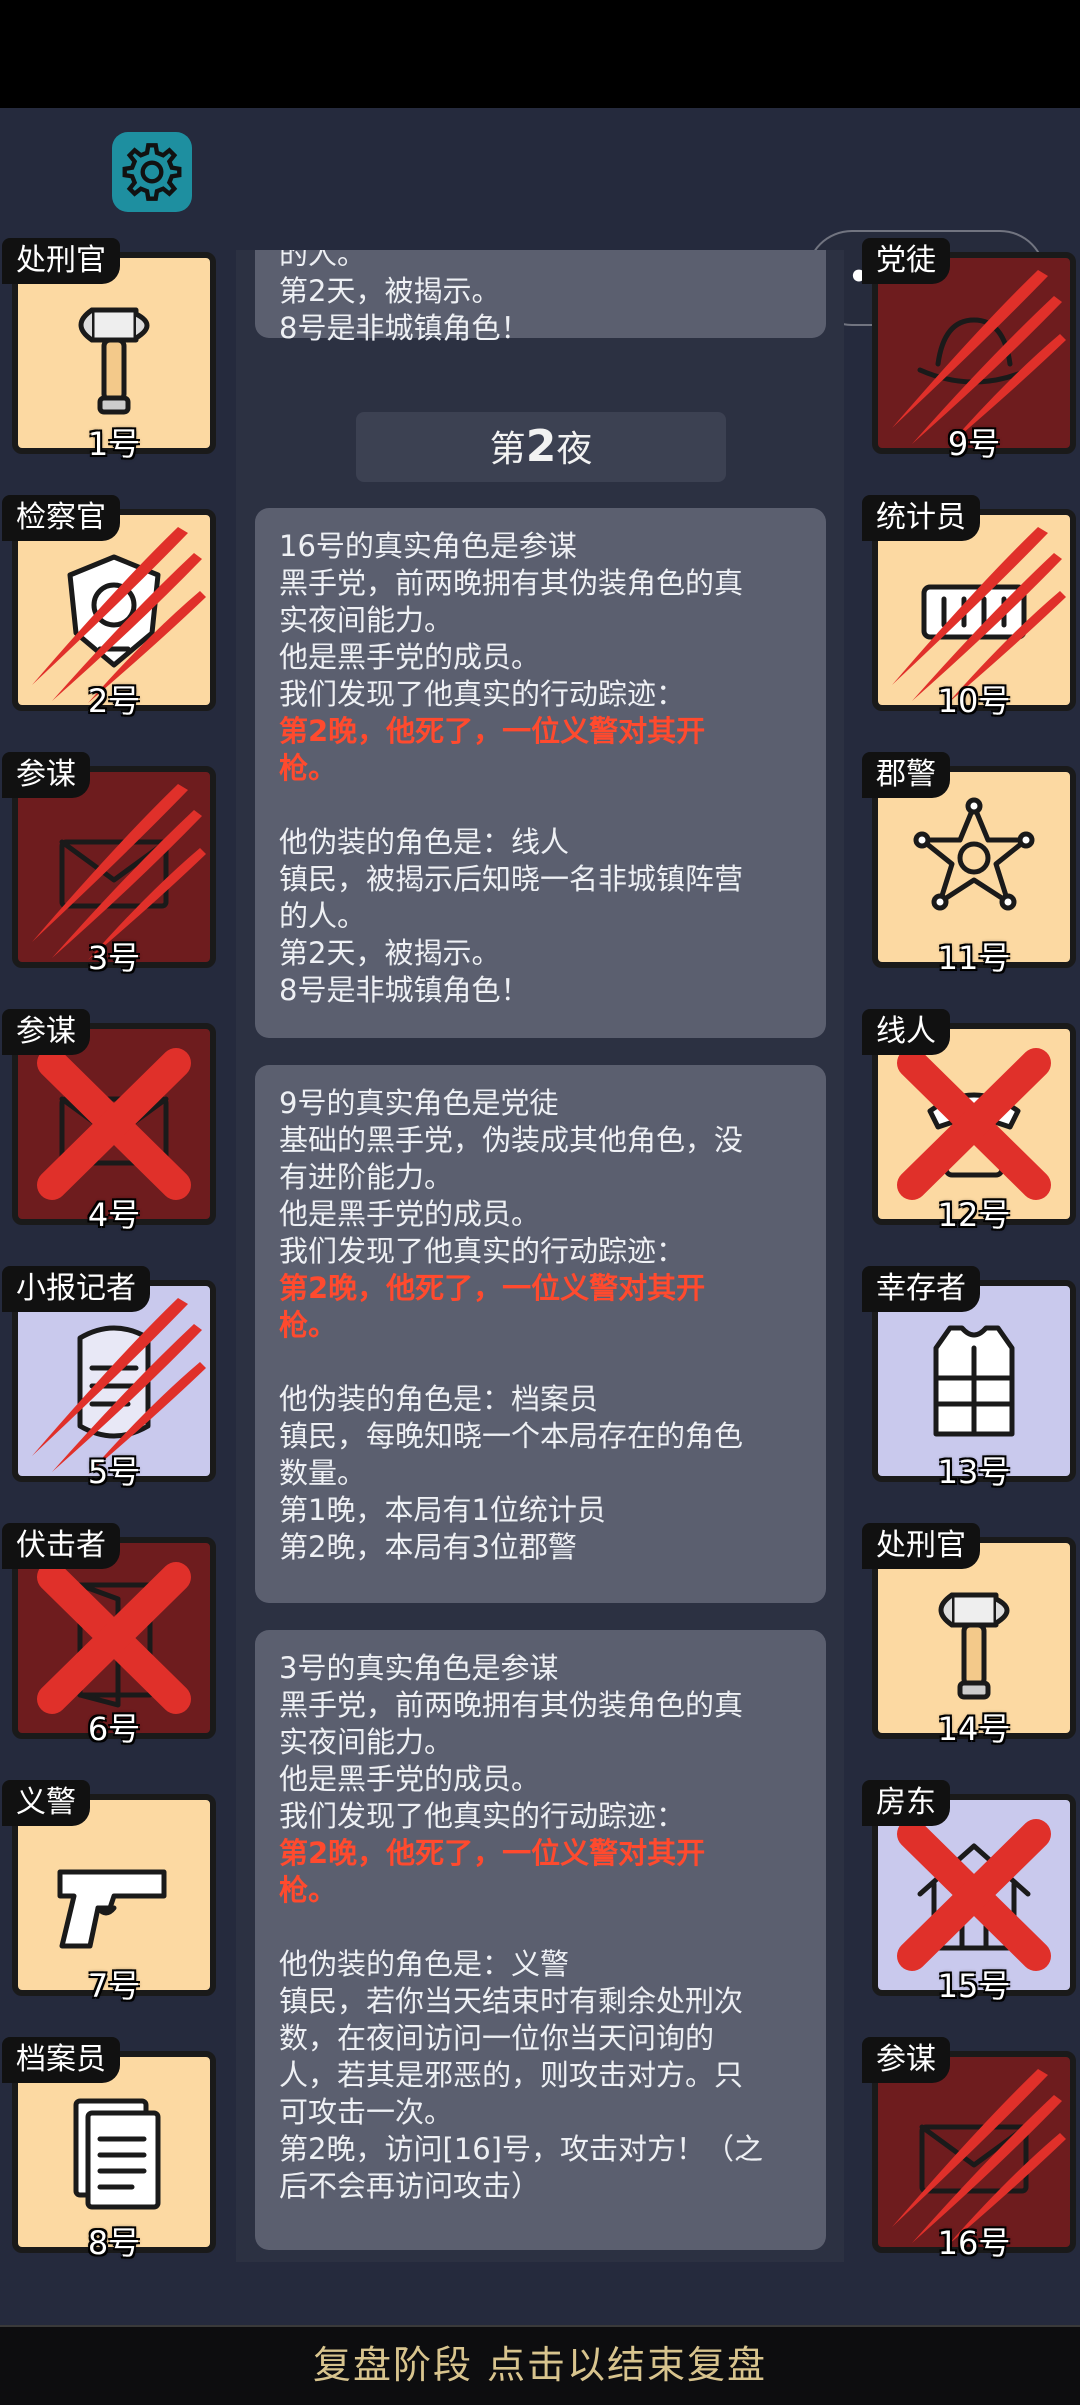 The image size is (1080, 2405). I want to click on card-text-line: 的人。, so click(323, 916).